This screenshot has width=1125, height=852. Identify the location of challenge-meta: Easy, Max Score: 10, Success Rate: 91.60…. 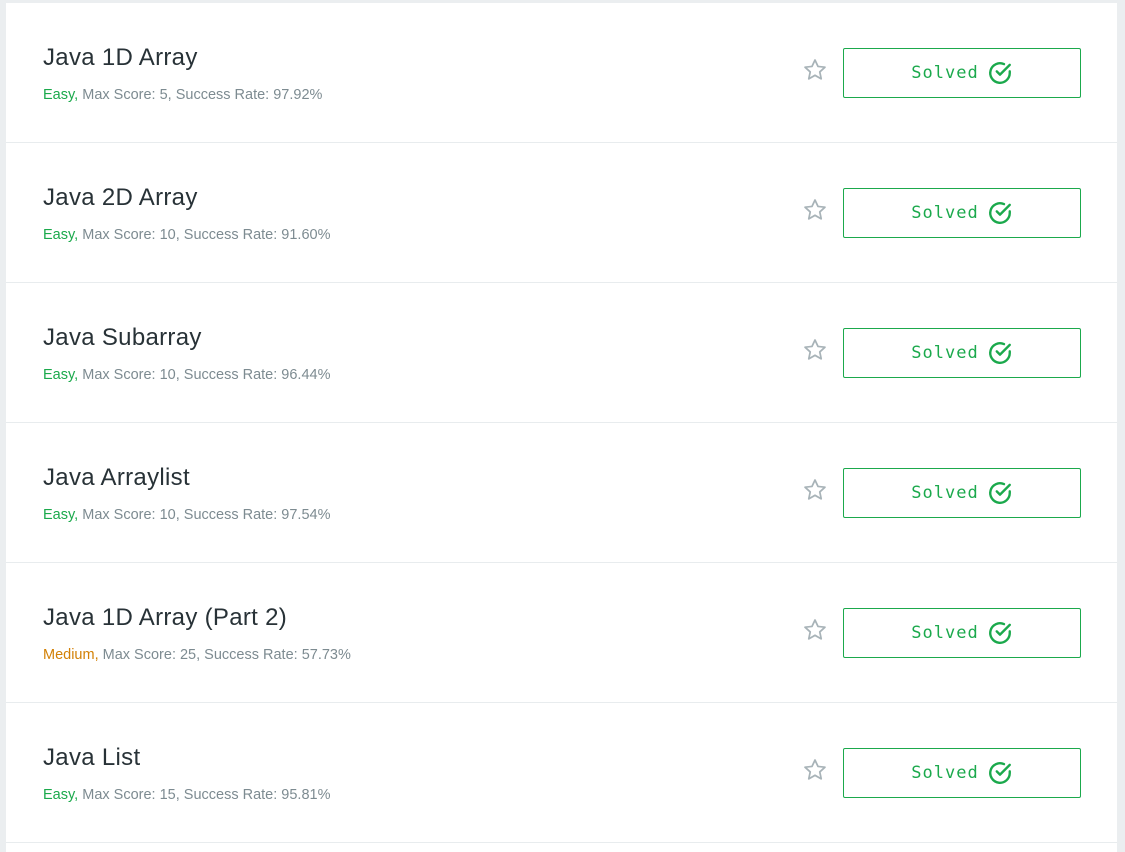
(186, 235).